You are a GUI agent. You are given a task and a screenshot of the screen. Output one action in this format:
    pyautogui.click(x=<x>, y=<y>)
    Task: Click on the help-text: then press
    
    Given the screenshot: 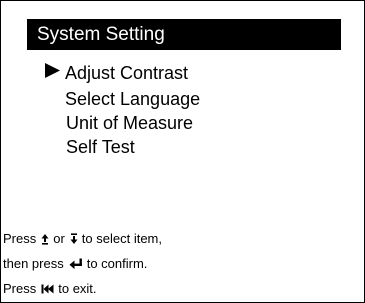 What is the action you would take?
    pyautogui.click(x=33, y=263)
    